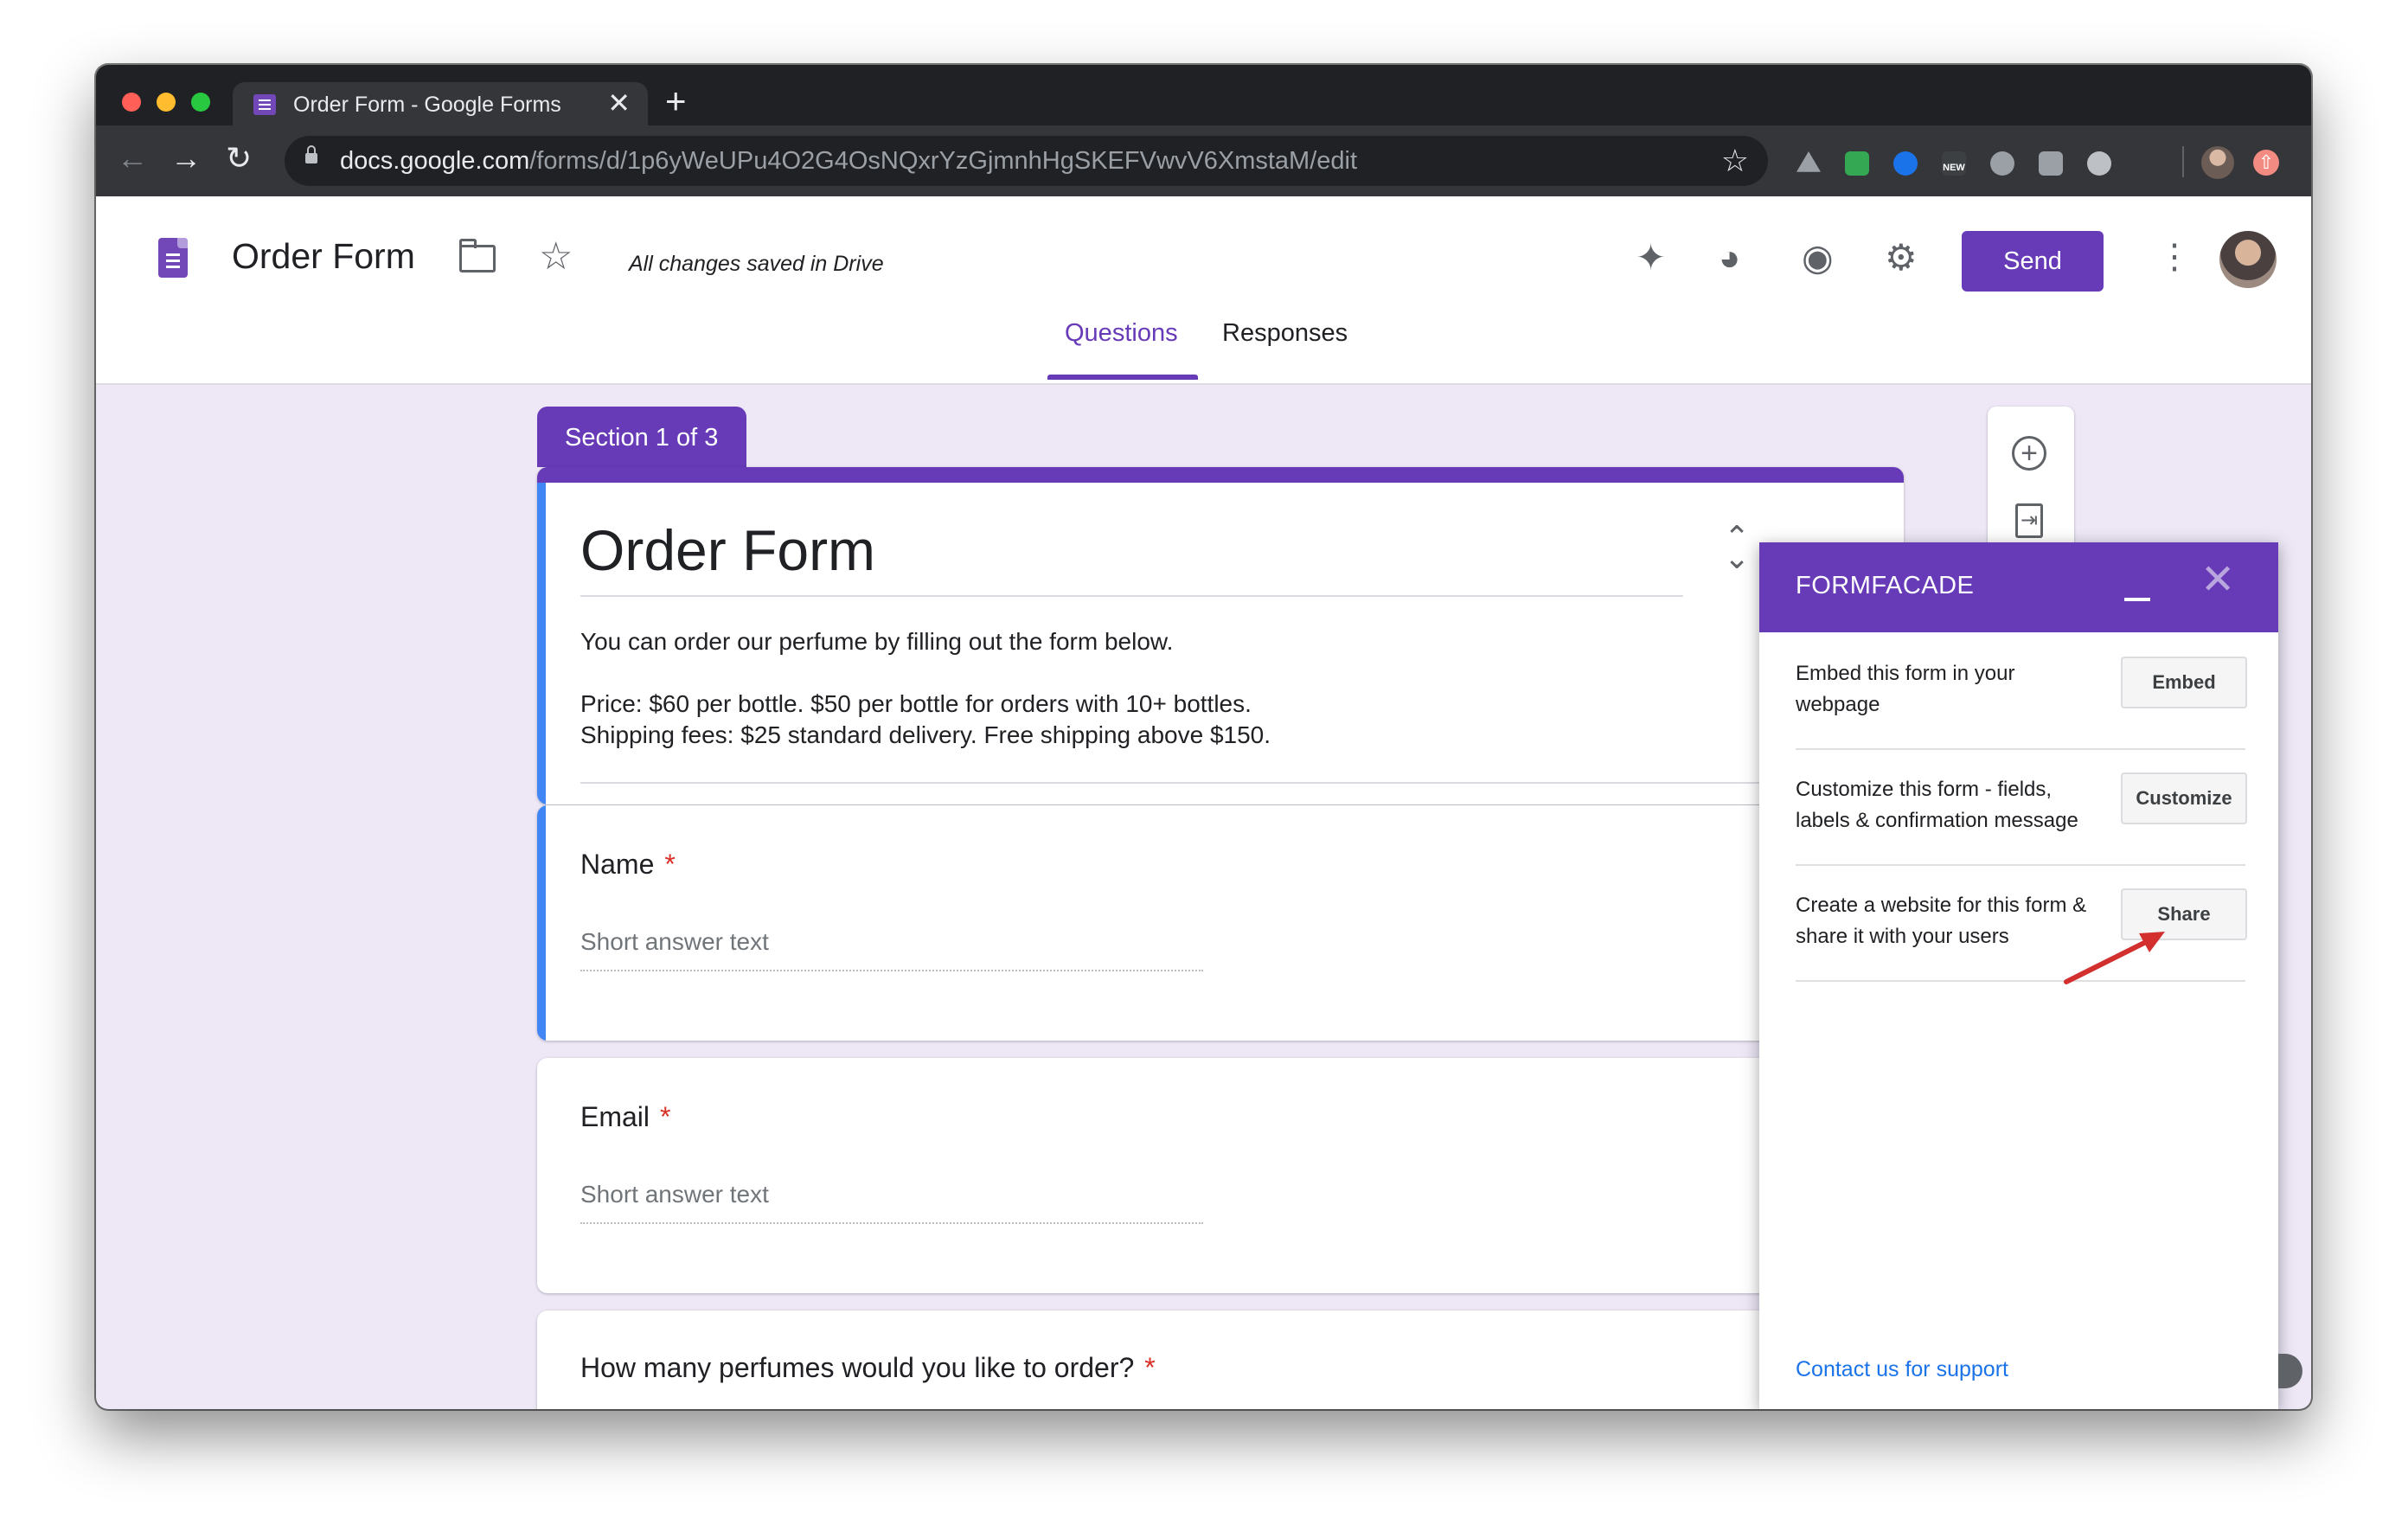 The height and width of the screenshot is (1538, 2408). I want to click on browser-tab: Order Form - Google Forms ✕, so click(440, 104).